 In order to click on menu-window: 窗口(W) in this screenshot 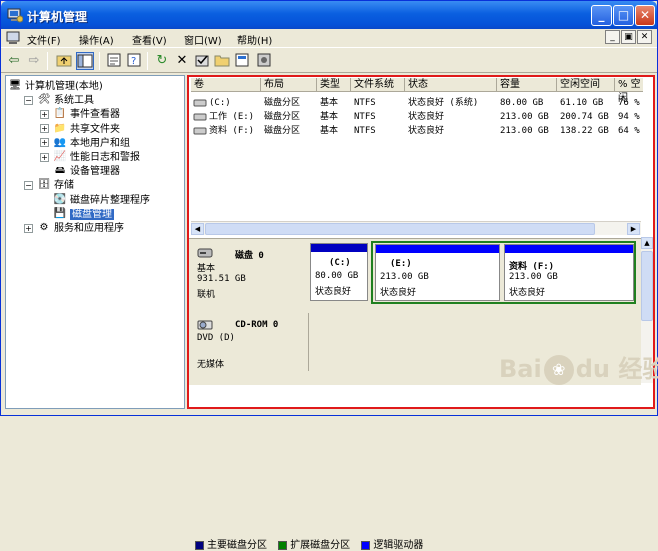, I will do `click(203, 39)`.